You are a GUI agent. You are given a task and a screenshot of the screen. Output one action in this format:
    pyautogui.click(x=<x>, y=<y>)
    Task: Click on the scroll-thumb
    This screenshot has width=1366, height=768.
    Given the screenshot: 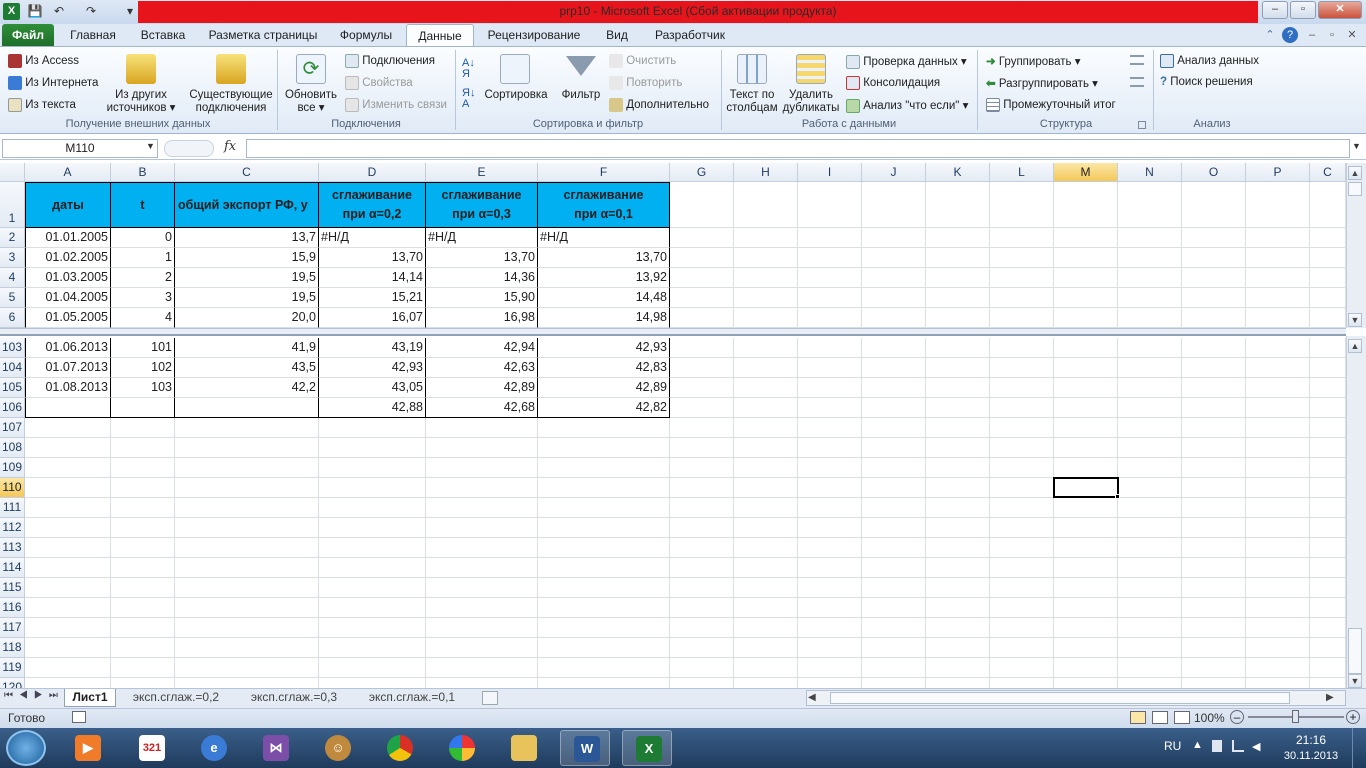 What is the action you would take?
    pyautogui.click(x=1355, y=651)
    